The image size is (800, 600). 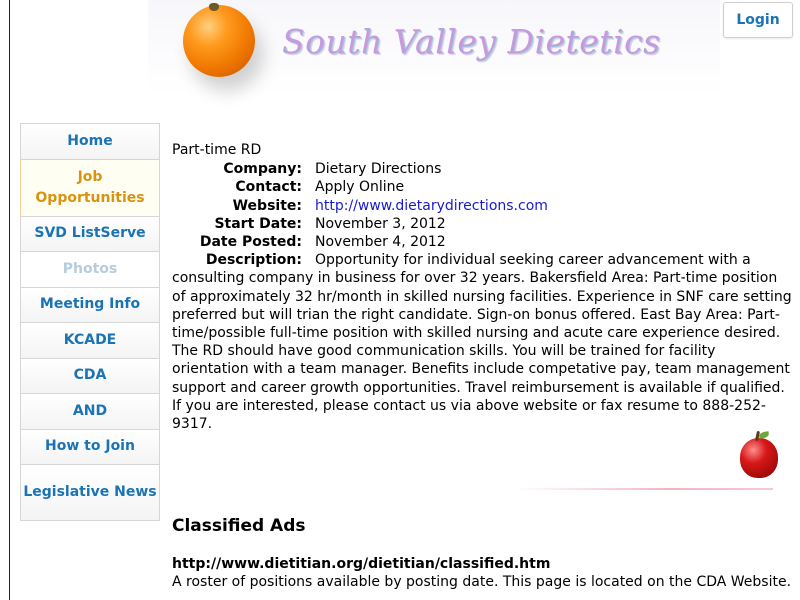 I want to click on nav-item-job-opportunities: Job Opportunities, so click(x=90, y=187).